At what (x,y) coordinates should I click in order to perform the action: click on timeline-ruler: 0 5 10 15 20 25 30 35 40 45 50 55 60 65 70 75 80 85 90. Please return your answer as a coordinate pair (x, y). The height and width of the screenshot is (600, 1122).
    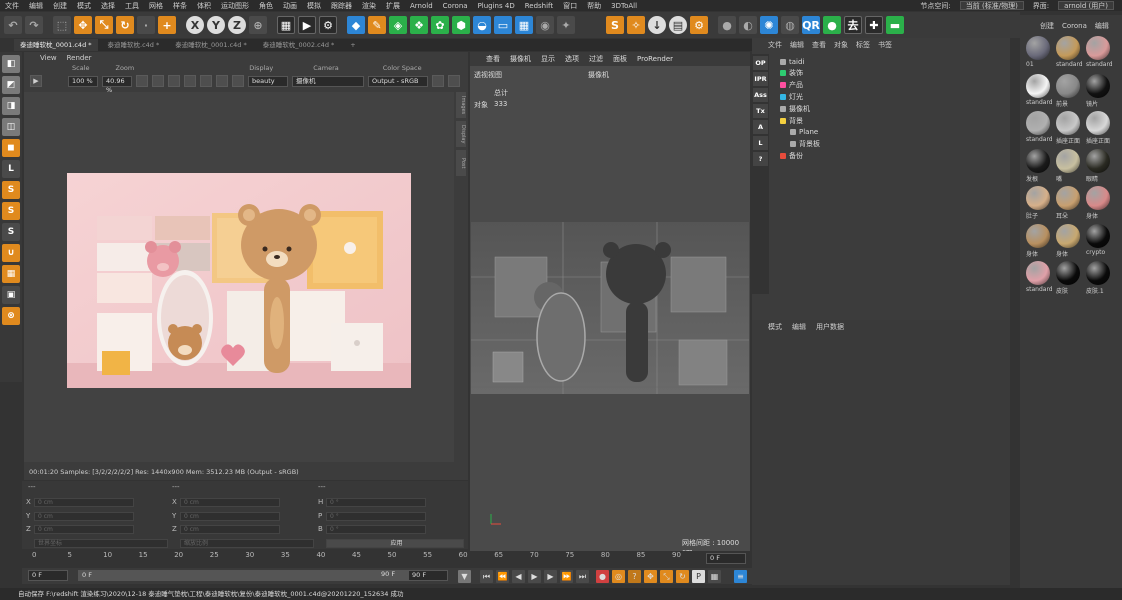
    Looking at the image, I should click on (386, 558).